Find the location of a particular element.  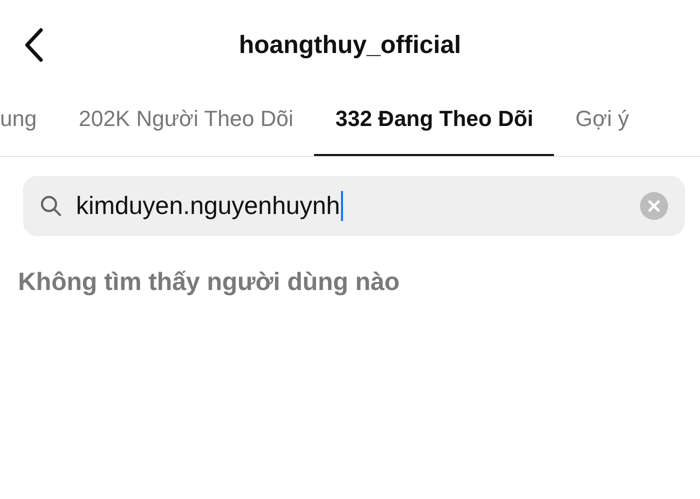

tab: 202K Người Theo Dõi is located at coordinates (186, 123).